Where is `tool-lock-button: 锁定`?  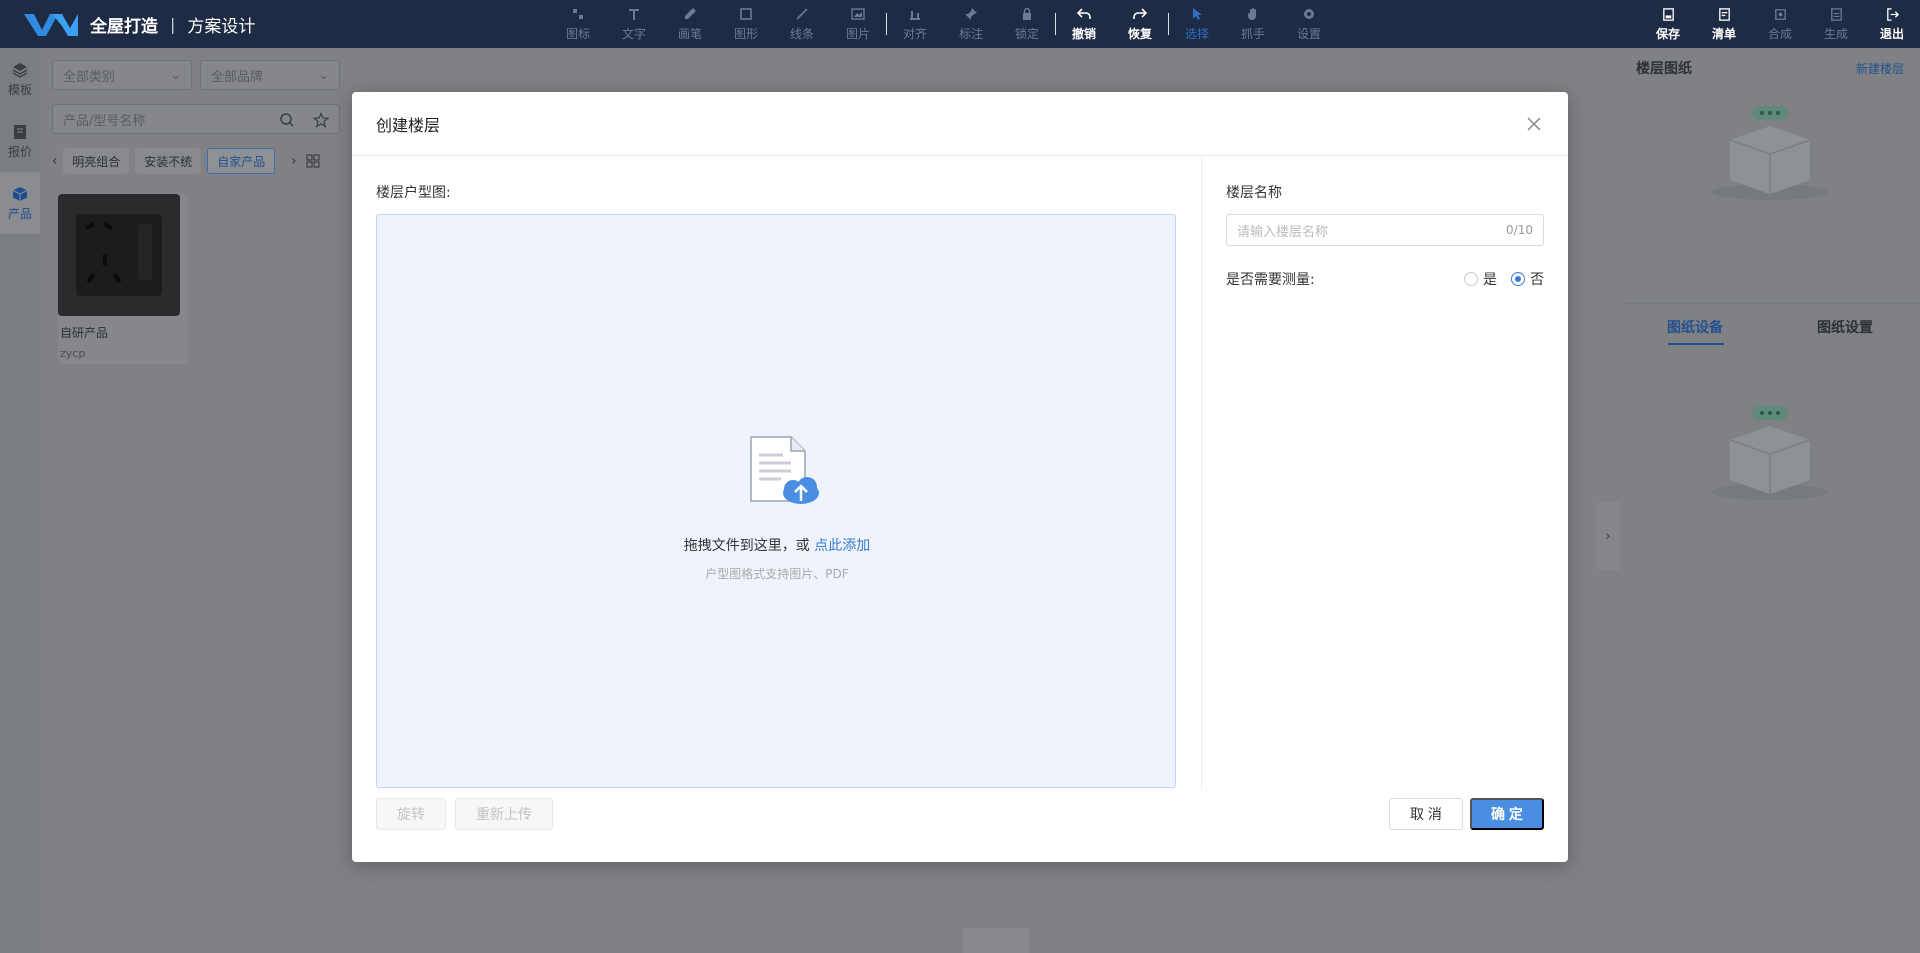 tool-lock-button: 锁定 is located at coordinates (1027, 24).